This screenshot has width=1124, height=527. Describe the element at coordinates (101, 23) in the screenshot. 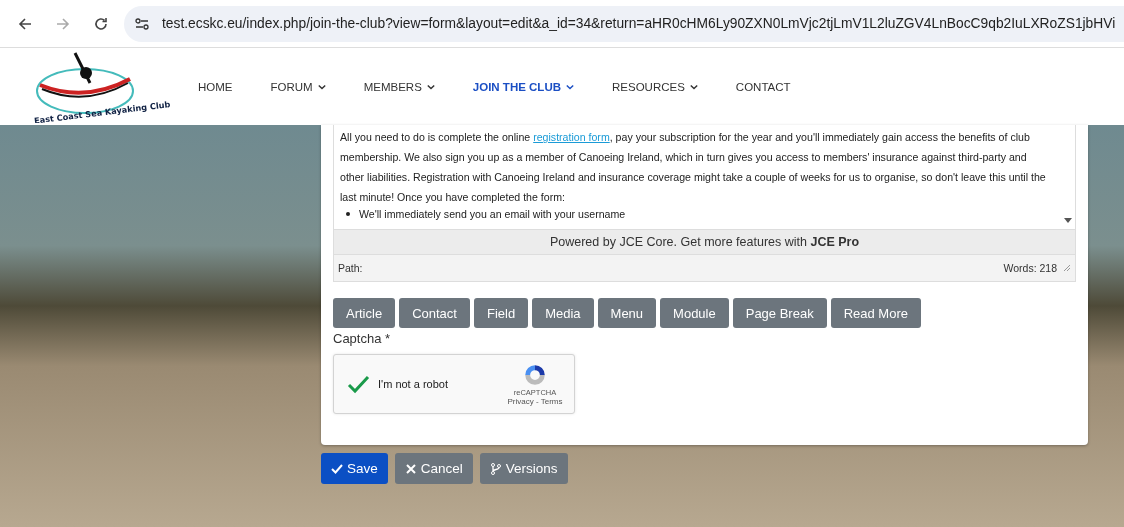

I see `reload-icon` at that location.